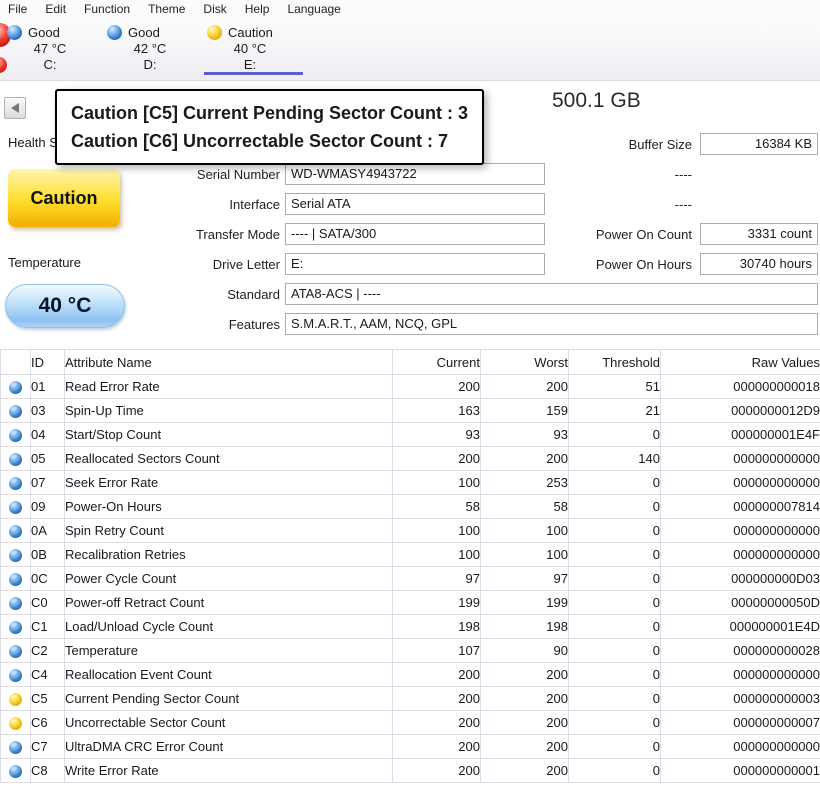 The height and width of the screenshot is (793, 820). What do you see at coordinates (524, 554) in the screenshot?
I see `attr-worst-cell: 100` at bounding box center [524, 554].